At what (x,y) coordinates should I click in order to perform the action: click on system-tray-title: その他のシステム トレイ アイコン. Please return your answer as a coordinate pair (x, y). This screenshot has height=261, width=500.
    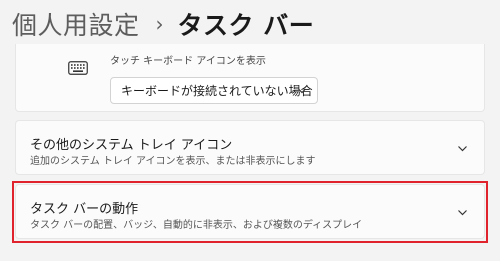
    Looking at the image, I should click on (131, 145).